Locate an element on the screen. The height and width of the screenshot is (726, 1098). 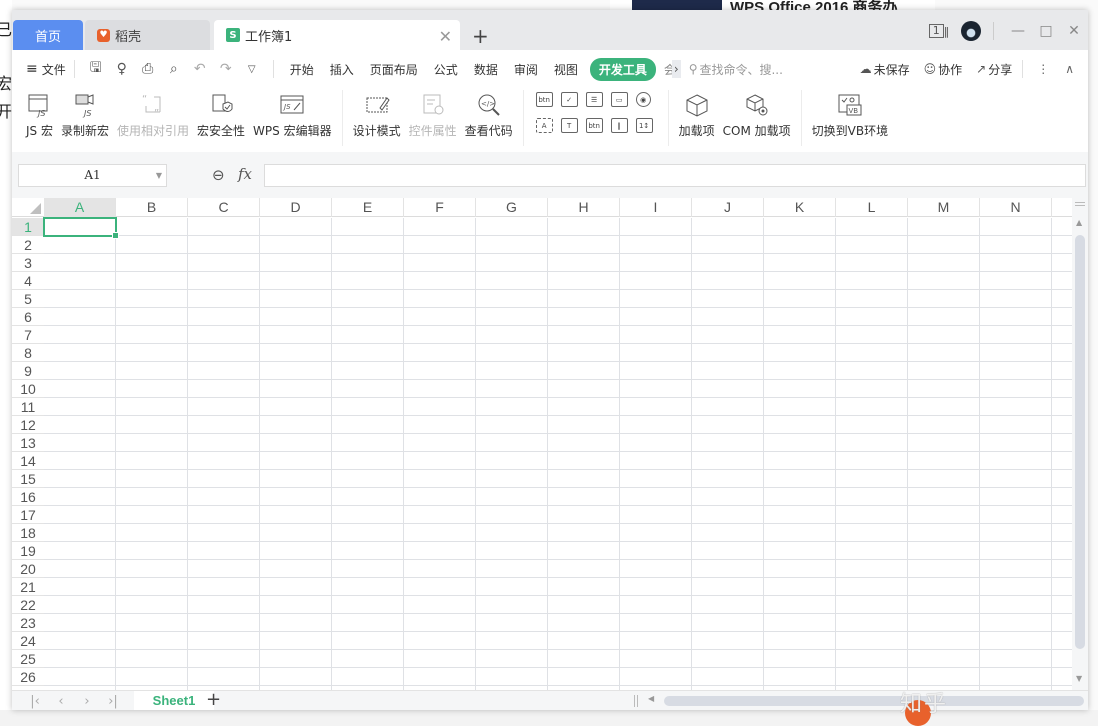
menu-tab-home: 开始 is located at coordinates (302, 69).